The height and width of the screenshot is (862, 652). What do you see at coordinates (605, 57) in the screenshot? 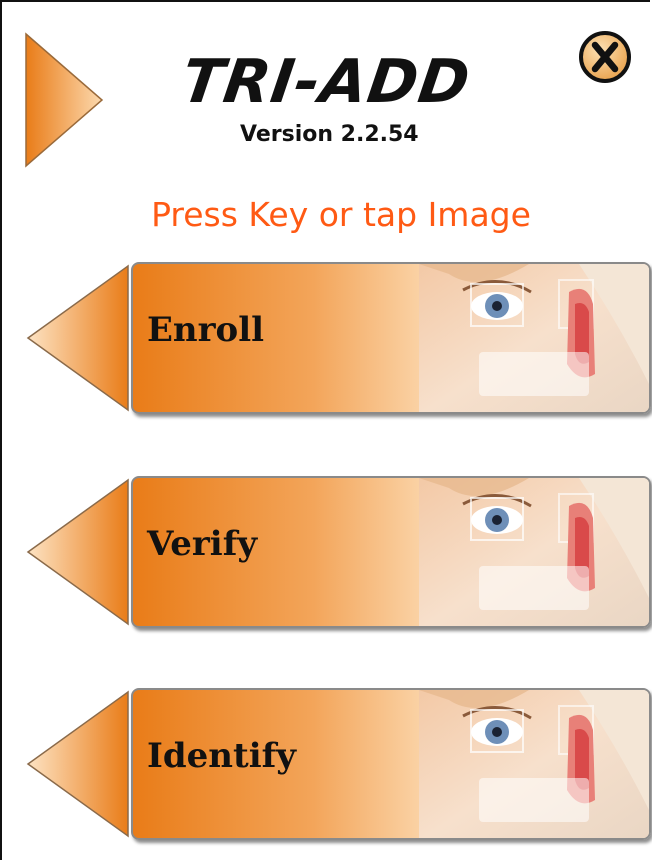
I see `close-x-icon` at bounding box center [605, 57].